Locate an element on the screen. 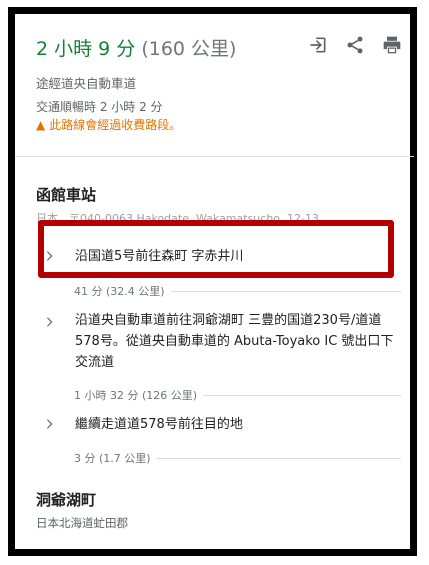 Image resolution: width=429 pixels, height=565 pixels. destination-name: 洞爺湖町 is located at coordinates (66, 500).